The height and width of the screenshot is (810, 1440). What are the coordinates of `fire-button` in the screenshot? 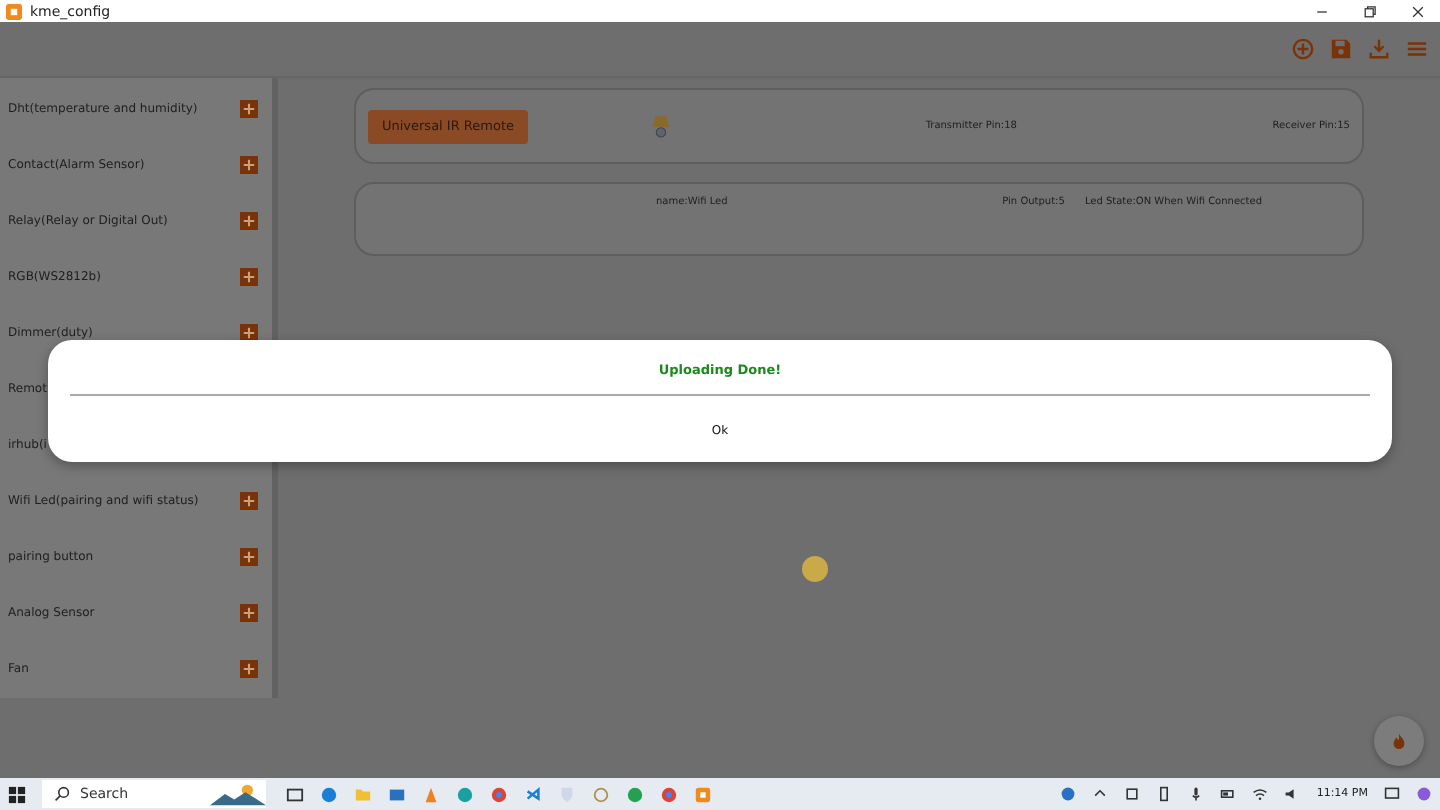 It's located at (1399, 741).